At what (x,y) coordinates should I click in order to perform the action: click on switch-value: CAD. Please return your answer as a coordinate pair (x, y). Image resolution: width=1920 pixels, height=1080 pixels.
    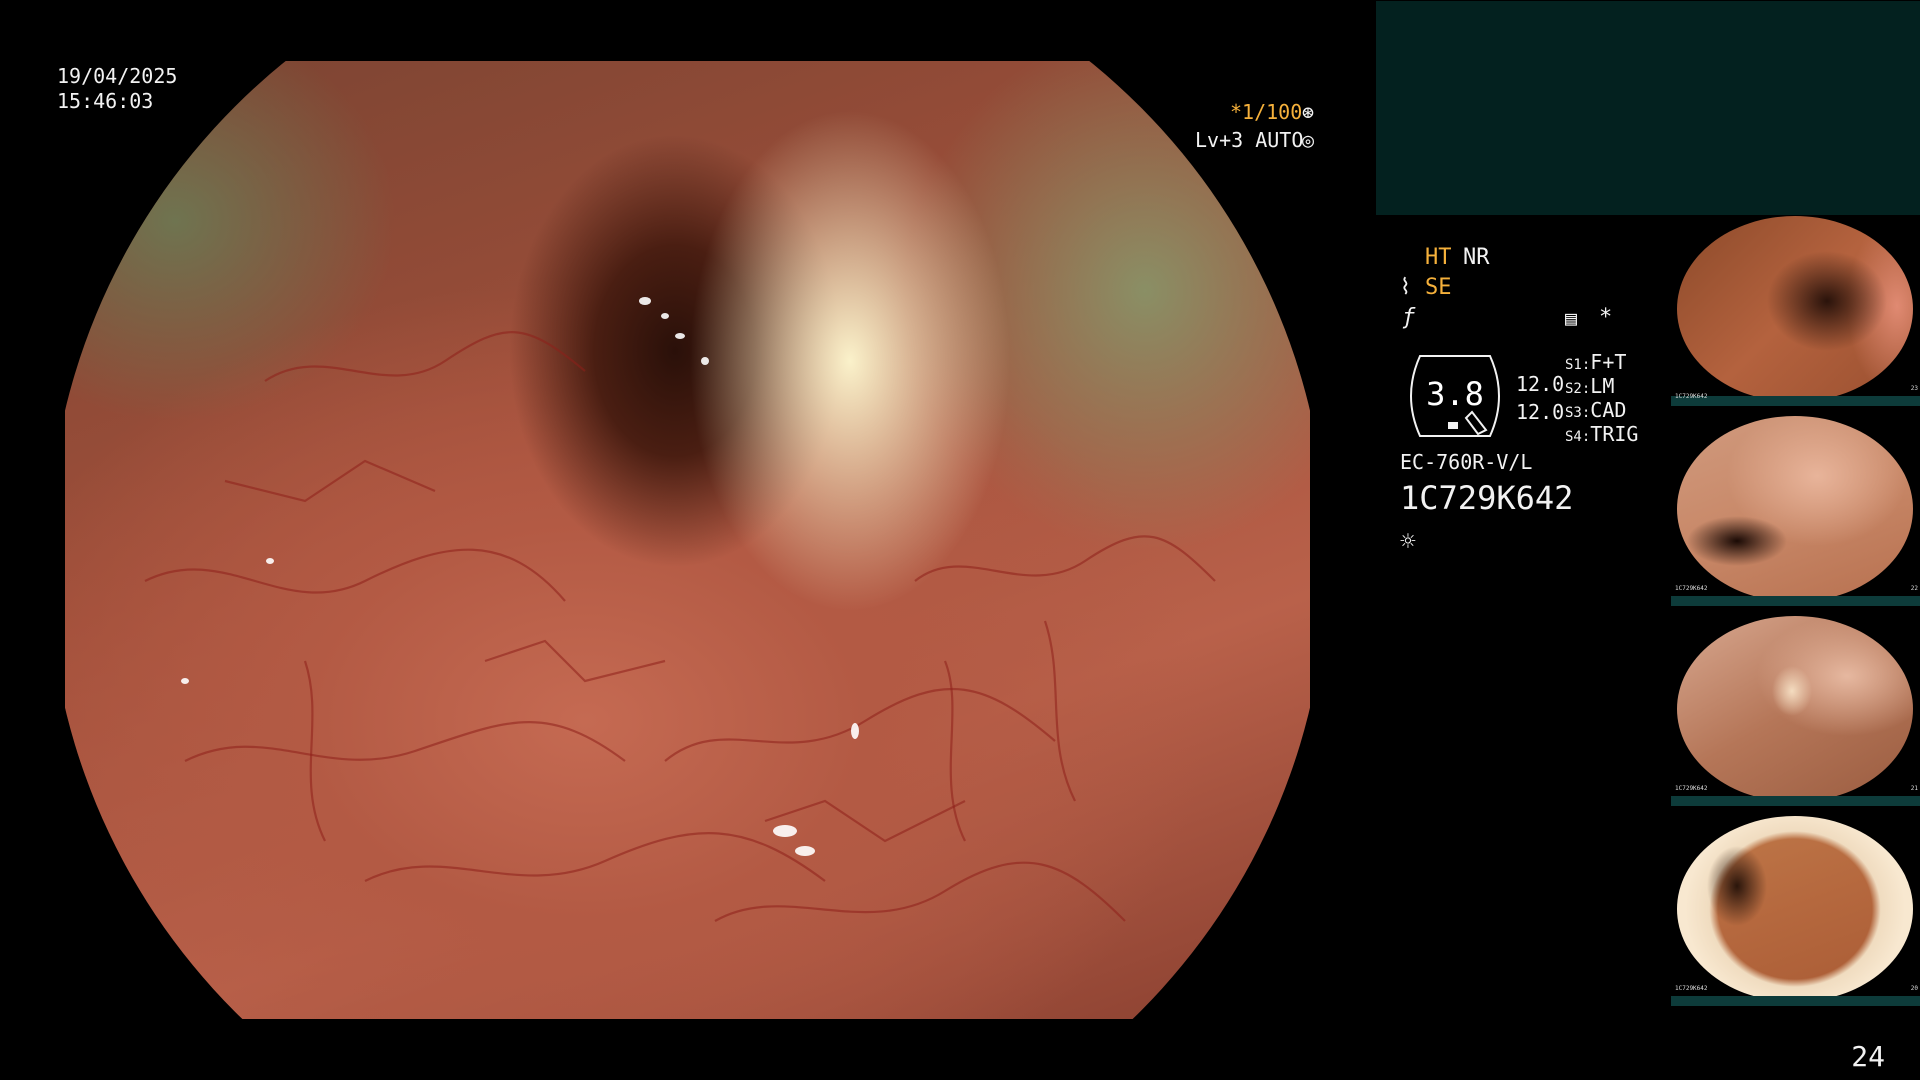
    Looking at the image, I should click on (1608, 410).